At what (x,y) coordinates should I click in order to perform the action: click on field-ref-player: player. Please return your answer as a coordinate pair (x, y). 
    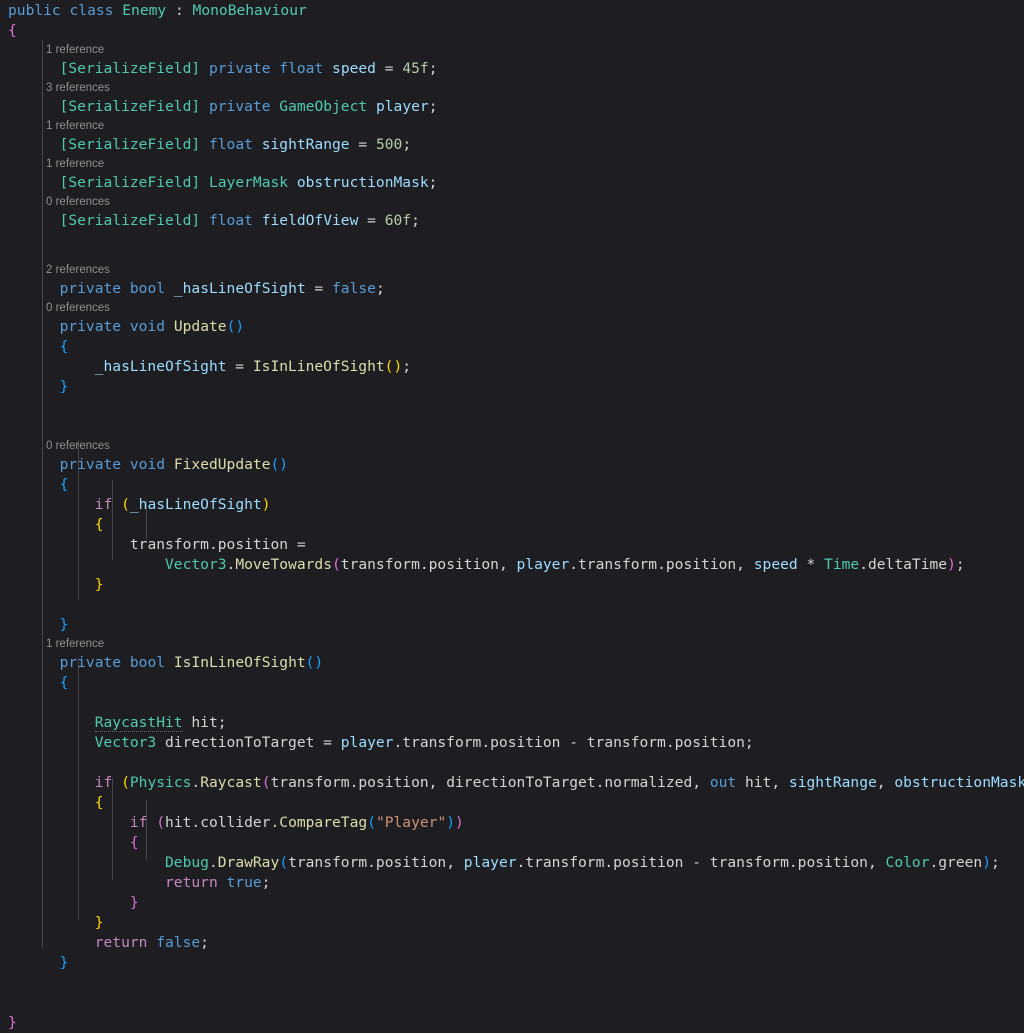
    Looking at the image, I should click on (543, 564).